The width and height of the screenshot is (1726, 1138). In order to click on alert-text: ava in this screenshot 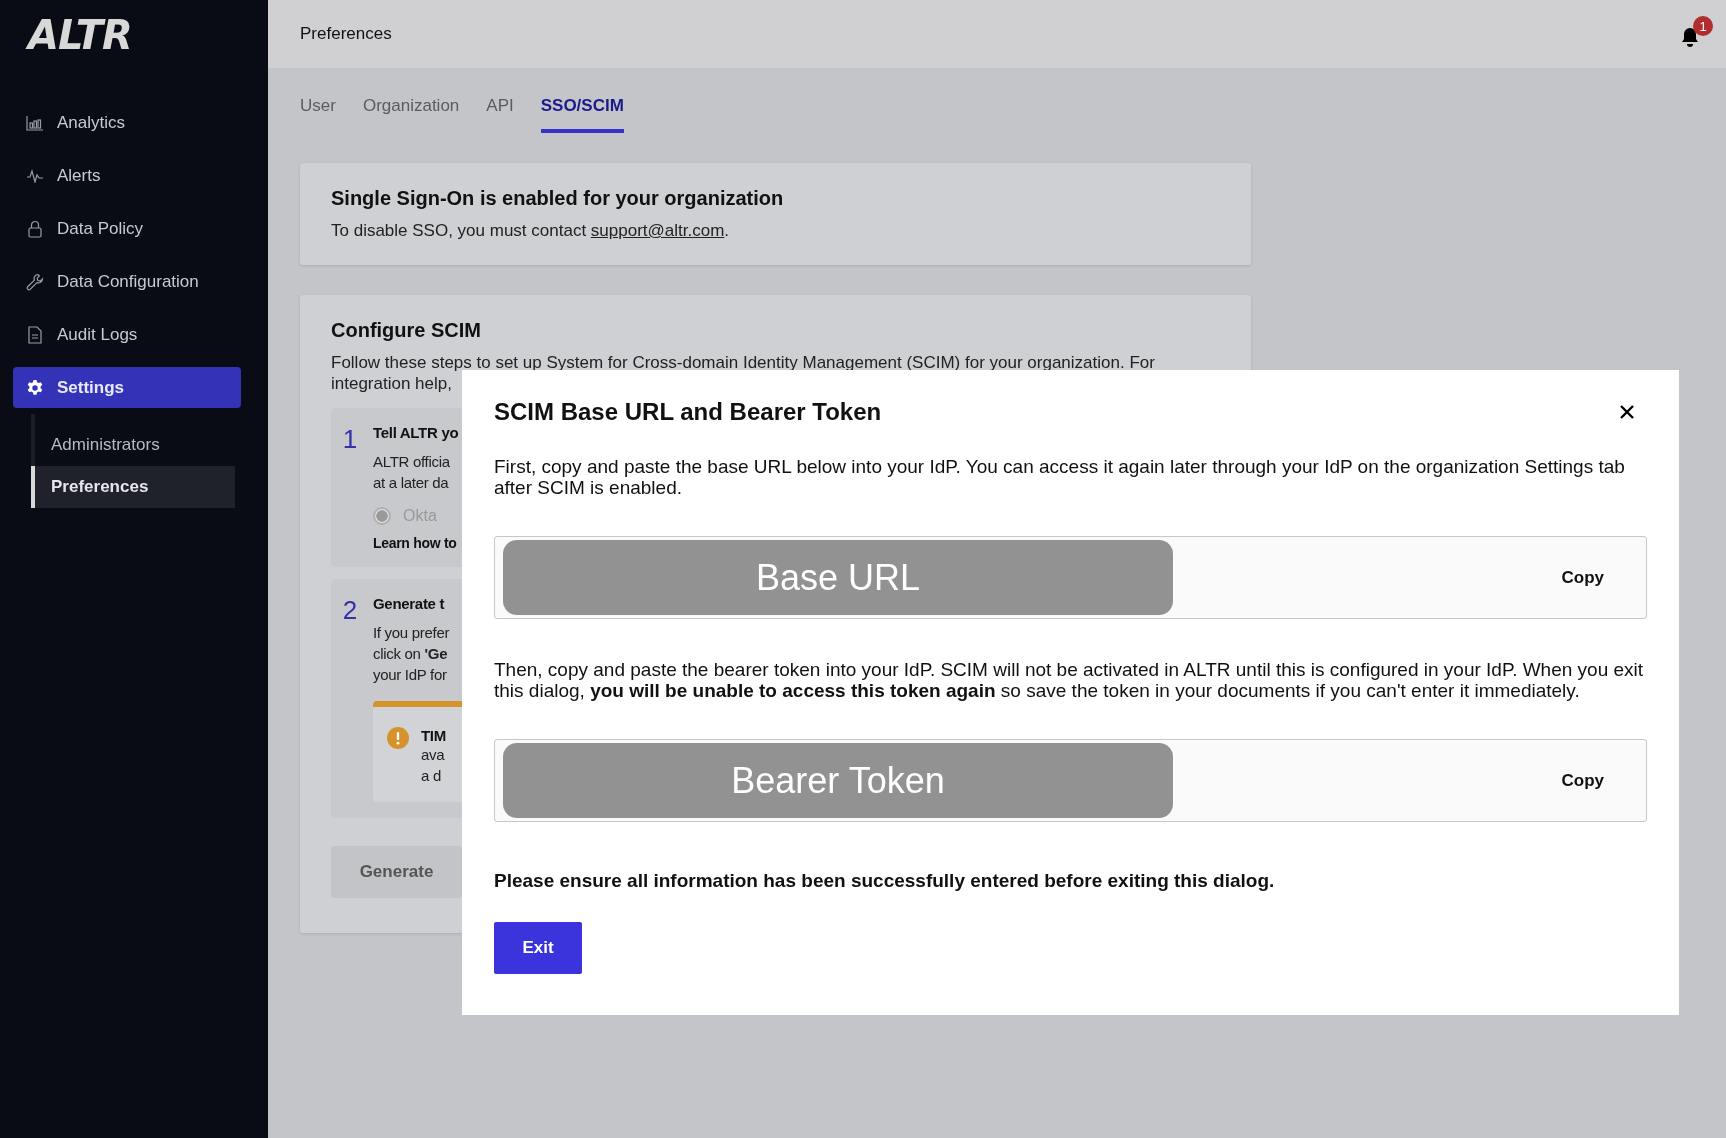, I will do `click(433, 755)`.